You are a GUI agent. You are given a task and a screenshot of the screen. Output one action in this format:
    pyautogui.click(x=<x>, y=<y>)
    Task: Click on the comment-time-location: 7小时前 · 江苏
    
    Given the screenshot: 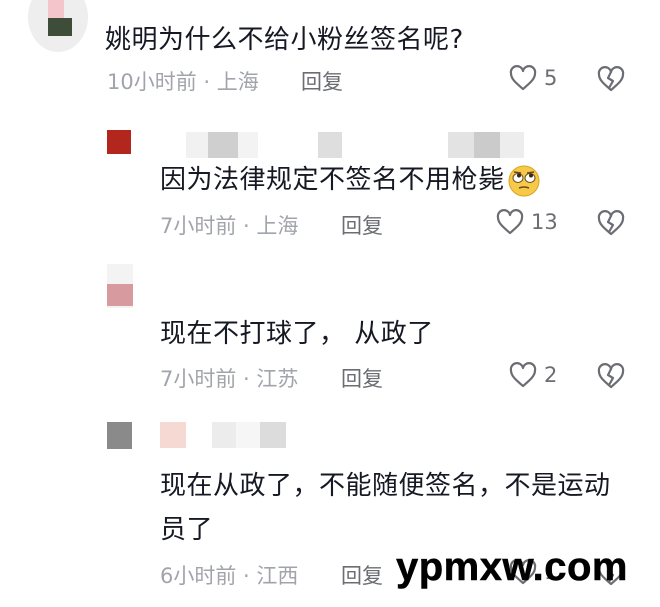 What is the action you would take?
    pyautogui.click(x=229, y=379)
    